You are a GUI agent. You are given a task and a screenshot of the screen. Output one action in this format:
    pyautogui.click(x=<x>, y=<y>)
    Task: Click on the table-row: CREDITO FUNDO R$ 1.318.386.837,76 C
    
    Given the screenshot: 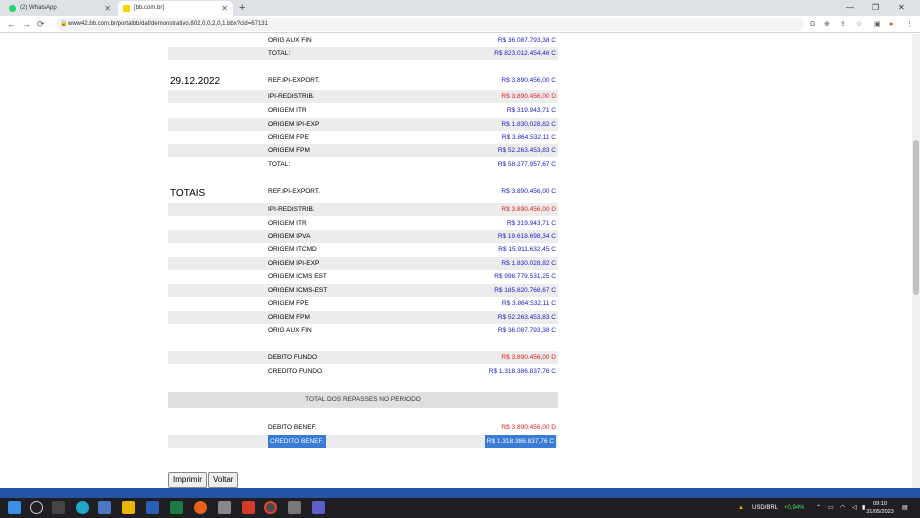 What is the action you would take?
    pyautogui.click(x=363, y=371)
    